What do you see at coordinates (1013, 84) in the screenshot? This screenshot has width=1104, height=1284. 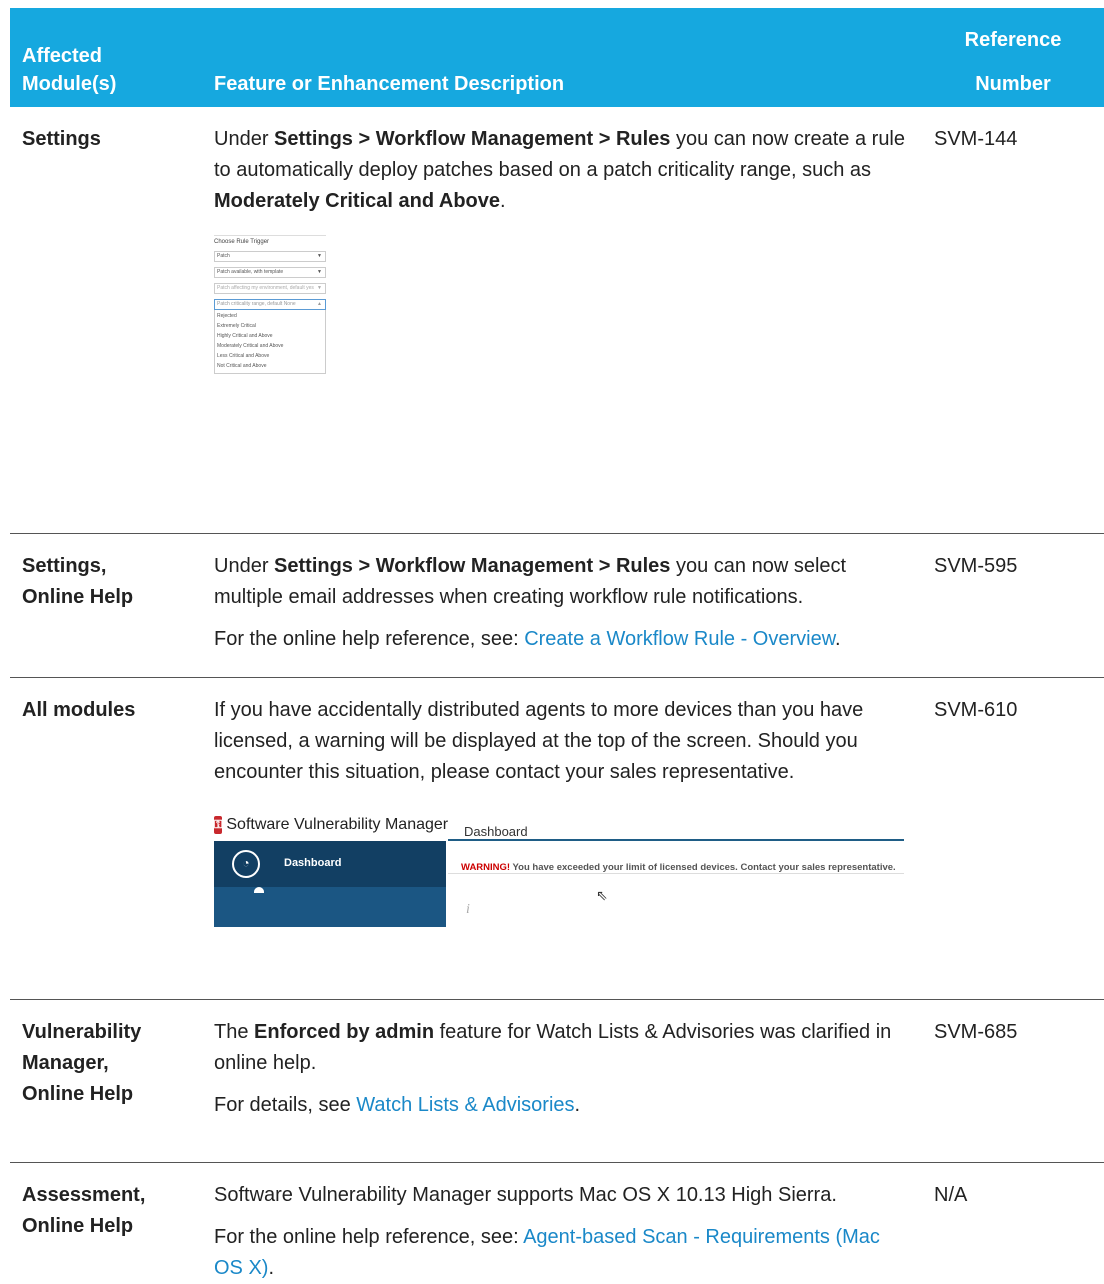 I see `header-text: Number` at bounding box center [1013, 84].